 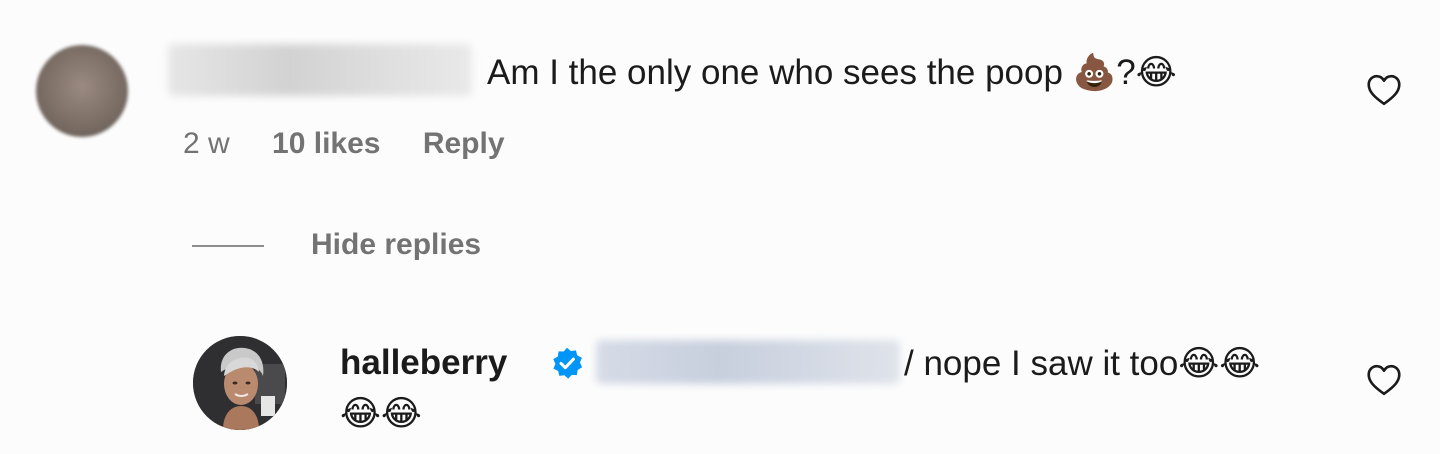 What do you see at coordinates (381, 414) in the screenshot?
I see `reply-text-continuation: 😂😂` at bounding box center [381, 414].